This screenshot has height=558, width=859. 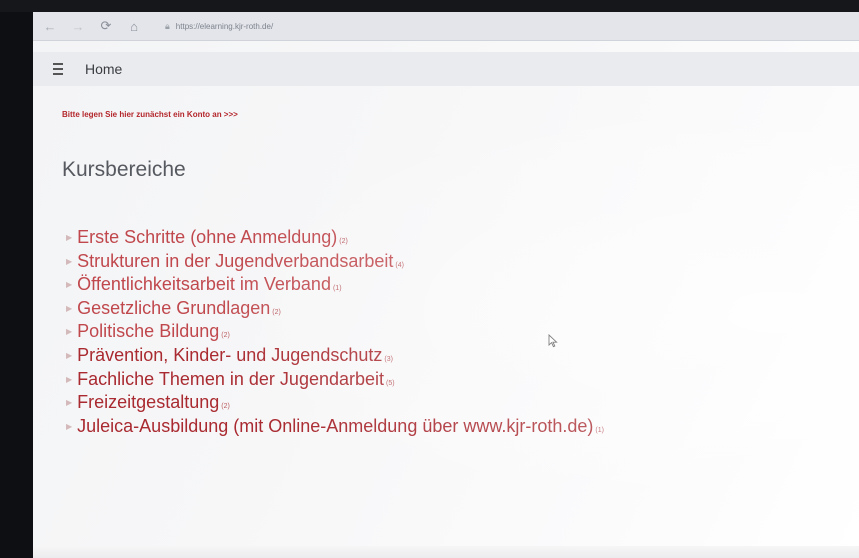 I want to click on category-item: ▶ Politische Bildung (2), so click(x=335, y=333).